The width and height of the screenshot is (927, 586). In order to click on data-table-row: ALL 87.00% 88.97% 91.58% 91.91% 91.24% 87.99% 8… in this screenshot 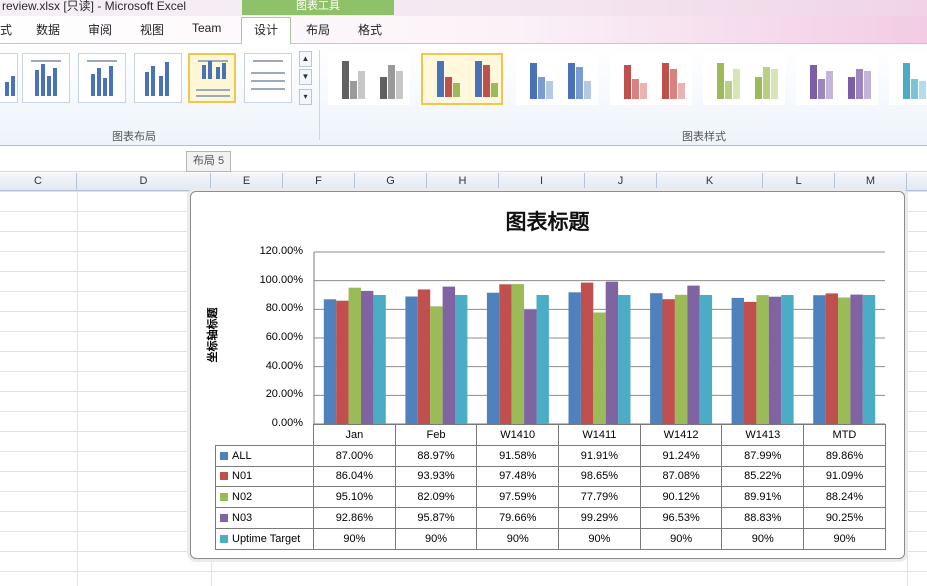, I will do `click(550, 455)`.